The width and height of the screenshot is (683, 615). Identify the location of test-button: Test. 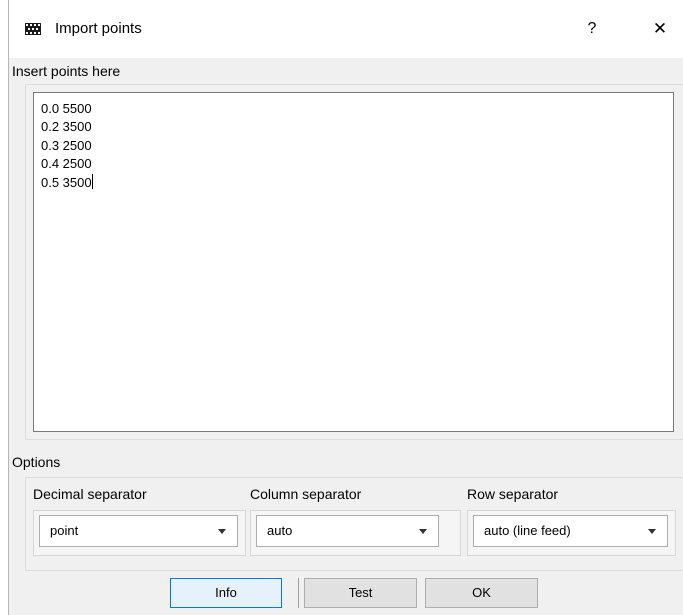
(360, 593).